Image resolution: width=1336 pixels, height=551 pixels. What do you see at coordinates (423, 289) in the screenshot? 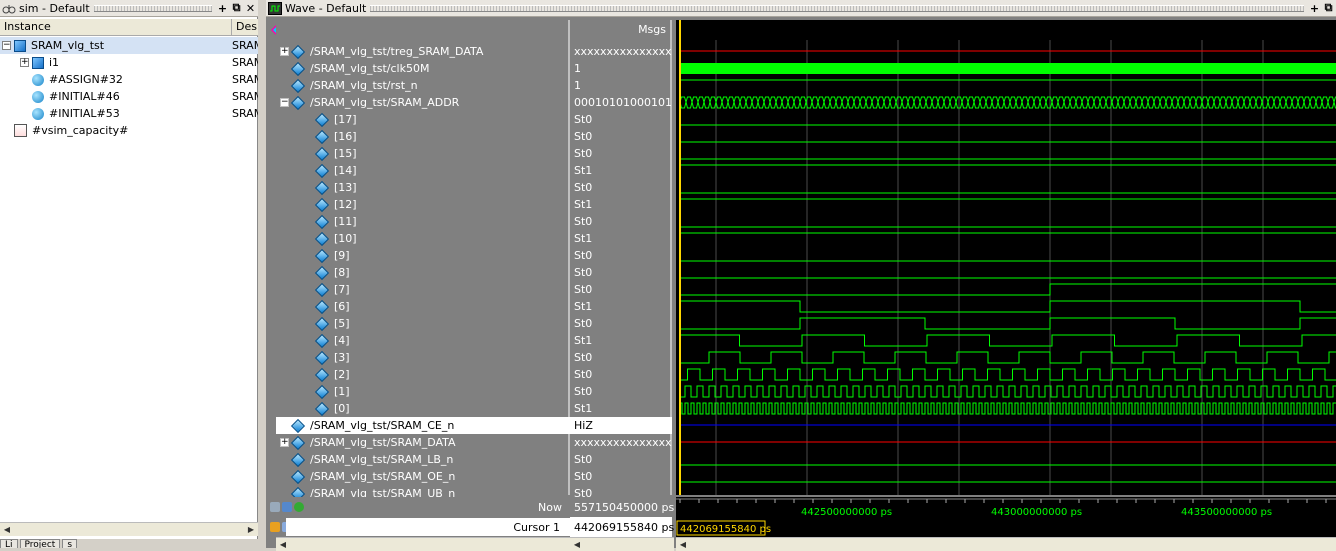
I see `signal-row: [7]` at bounding box center [423, 289].